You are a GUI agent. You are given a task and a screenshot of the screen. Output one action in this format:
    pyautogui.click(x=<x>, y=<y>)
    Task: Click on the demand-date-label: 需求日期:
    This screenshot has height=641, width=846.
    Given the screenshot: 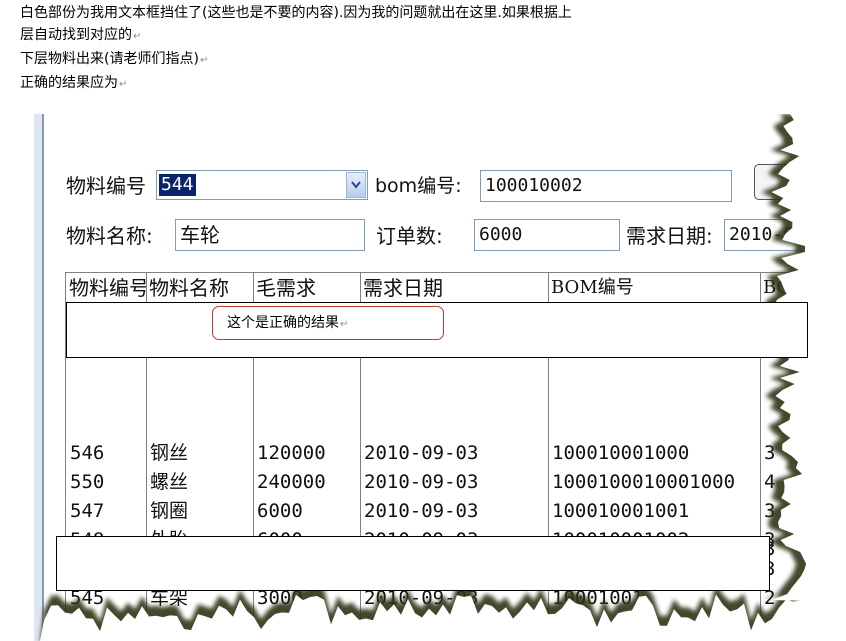 What is the action you would take?
    pyautogui.click(x=669, y=236)
    